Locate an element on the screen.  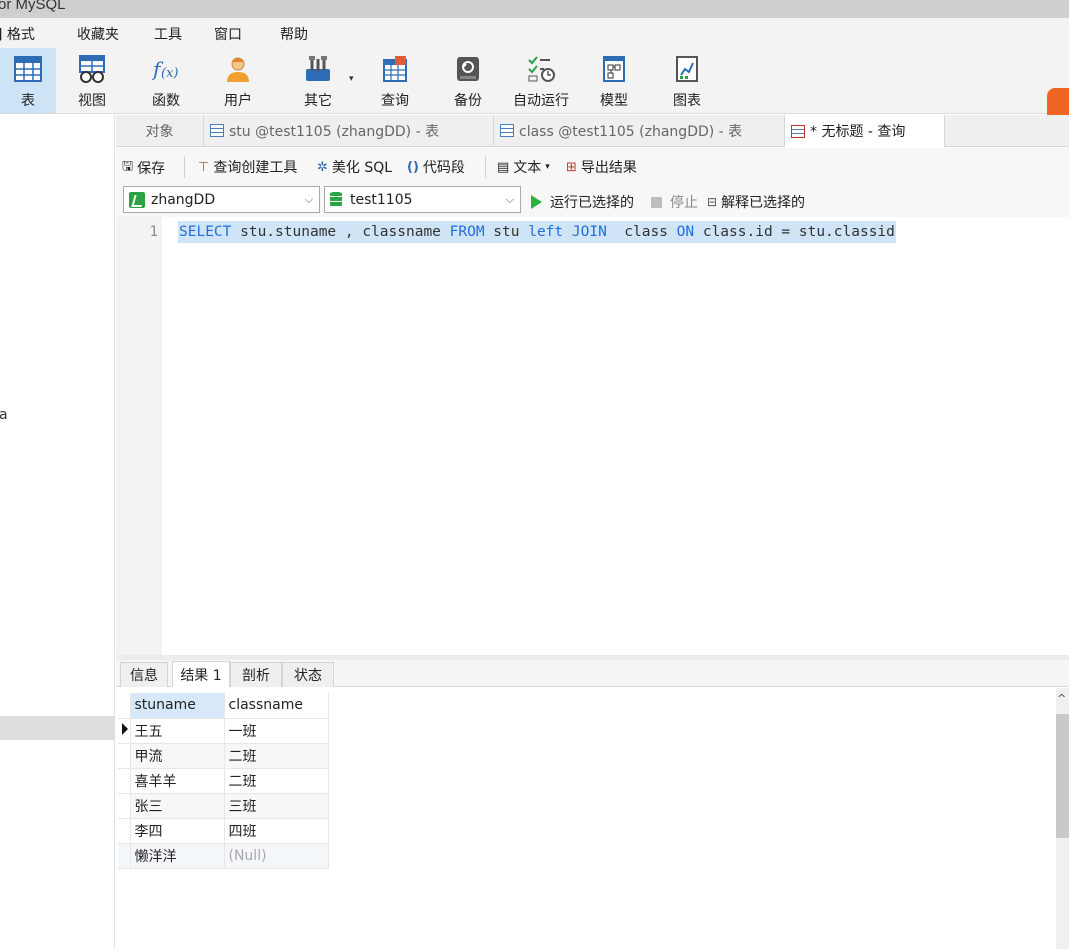
table-row: 喜羊羊 二班 is located at coordinates (223, 781).